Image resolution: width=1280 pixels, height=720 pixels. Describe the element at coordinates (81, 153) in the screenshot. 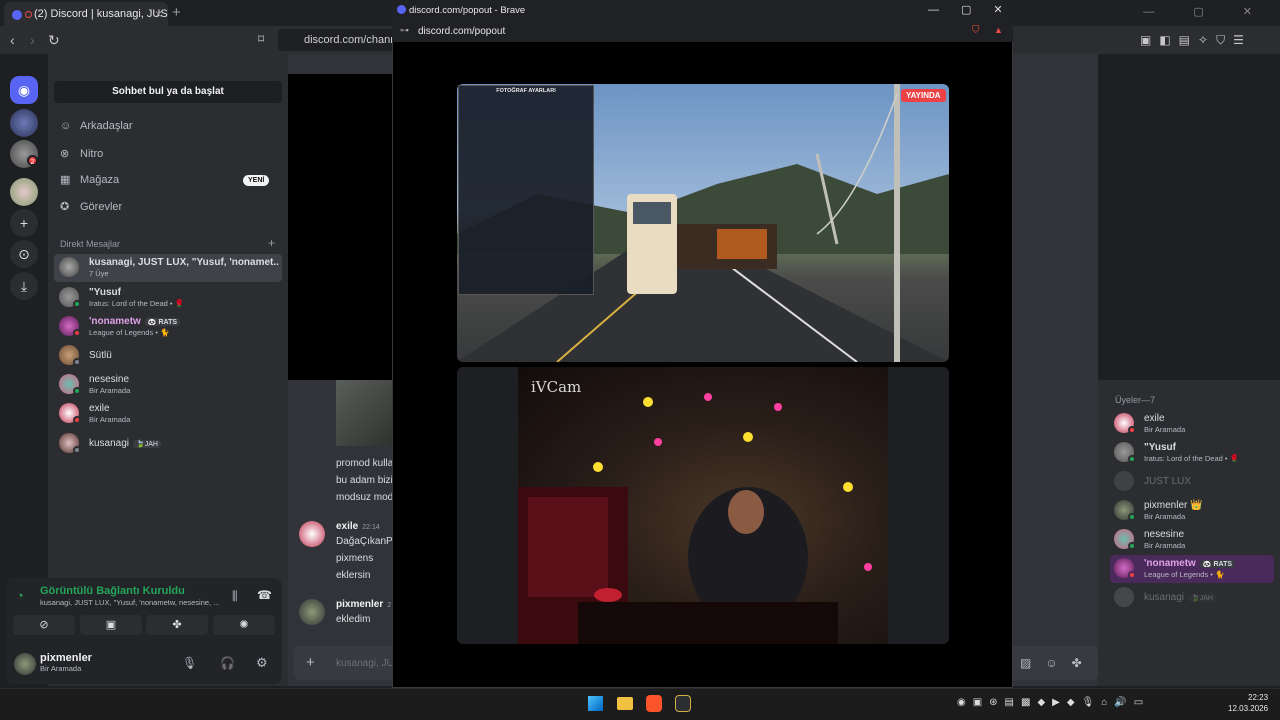

I see `nav-nitro: ⊗ Nitro` at that location.